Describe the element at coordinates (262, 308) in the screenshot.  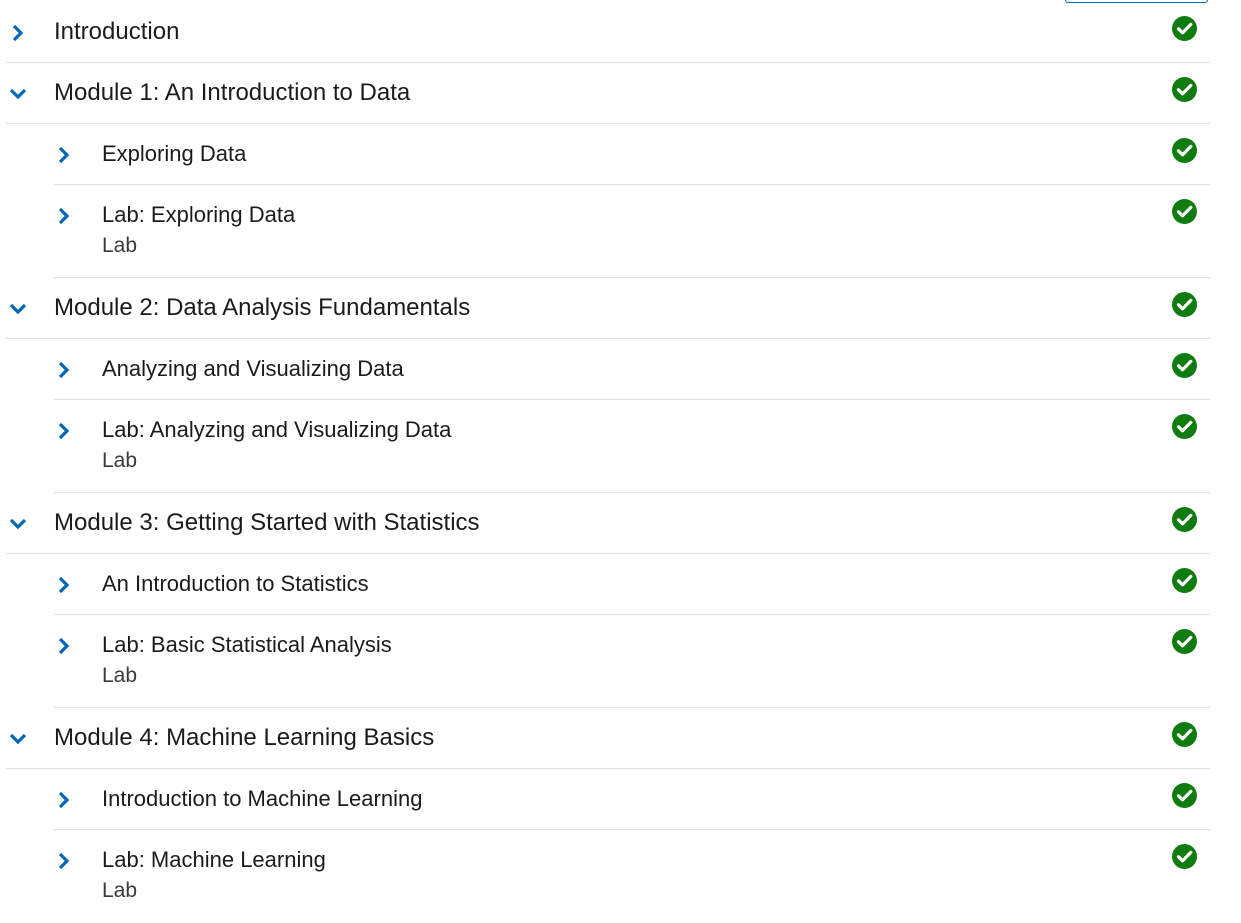
I see `module-title: Module 2: Data Analysis Fundamentals` at that location.